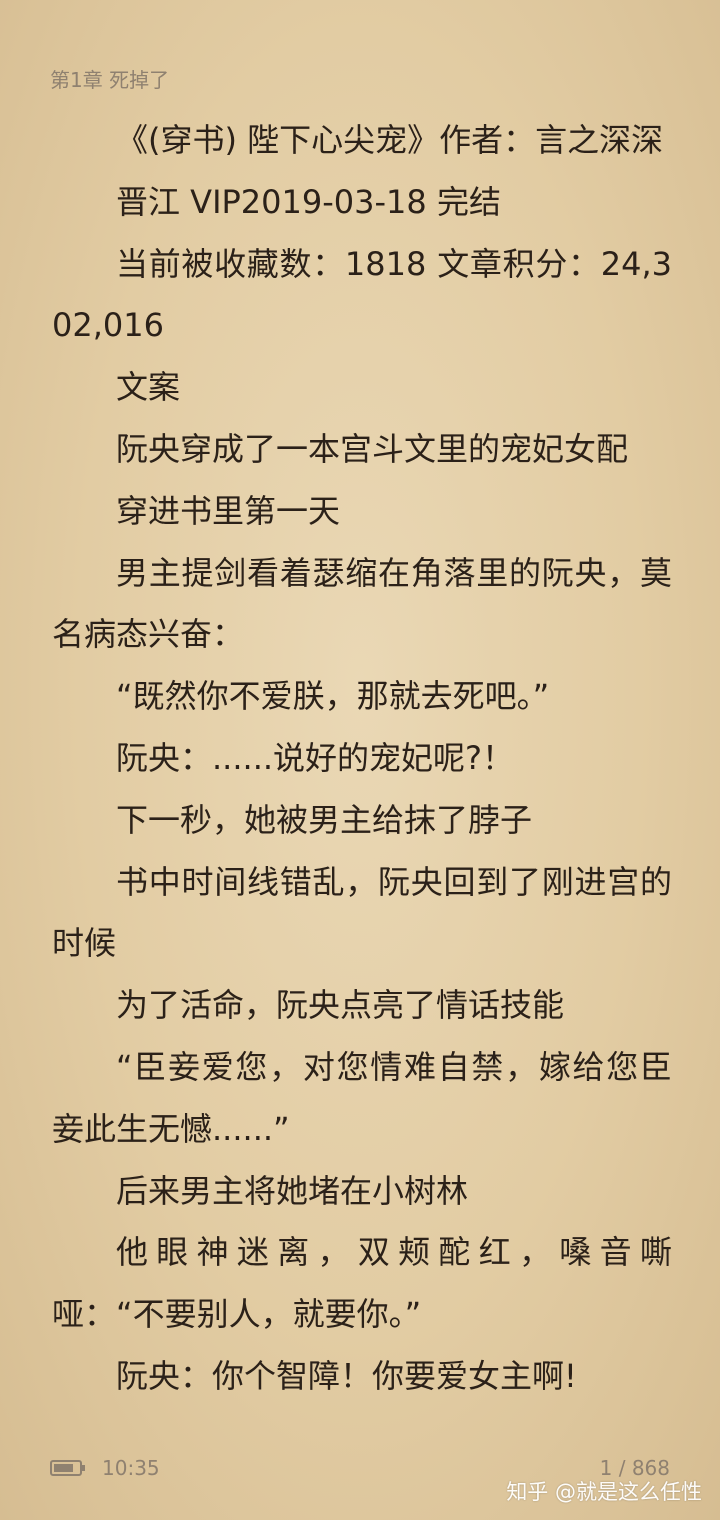  I want to click on paragraph-13: “臣妾爱您，对您情难自禁，嫁给您臣妾此生无憾......”, so click(362, 1097).